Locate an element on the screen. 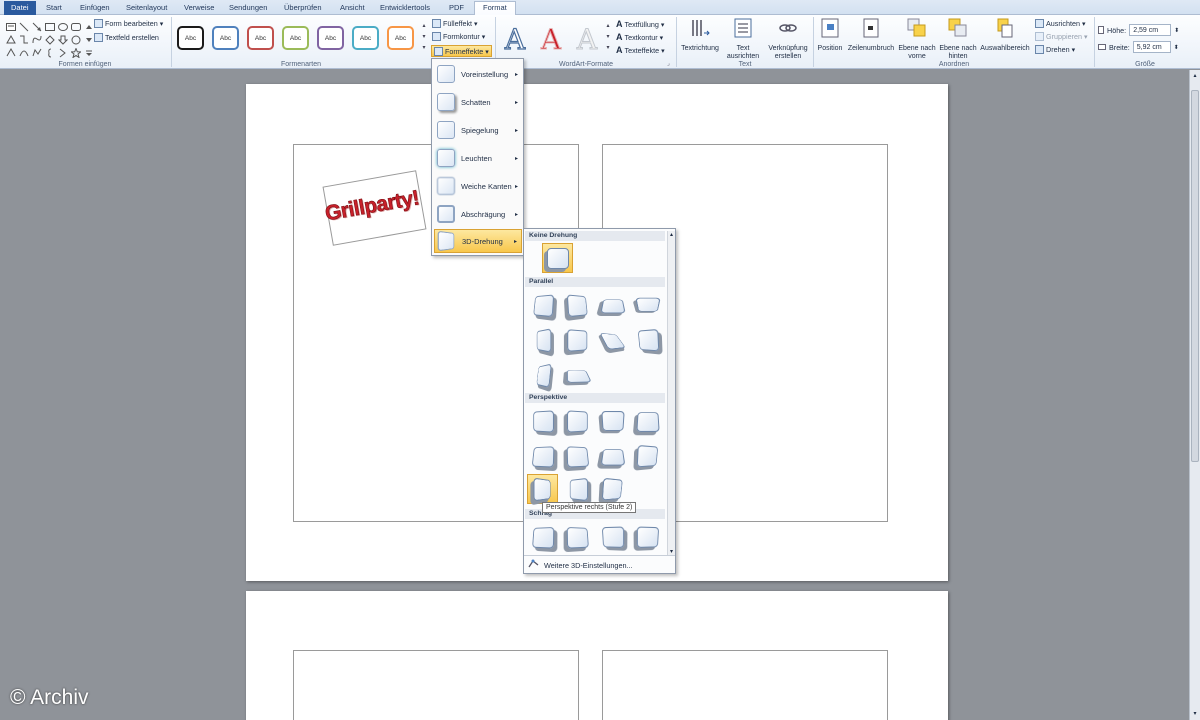 The image size is (1200, 720). formkontur-button: Formkontur ▾ is located at coordinates (458, 36).